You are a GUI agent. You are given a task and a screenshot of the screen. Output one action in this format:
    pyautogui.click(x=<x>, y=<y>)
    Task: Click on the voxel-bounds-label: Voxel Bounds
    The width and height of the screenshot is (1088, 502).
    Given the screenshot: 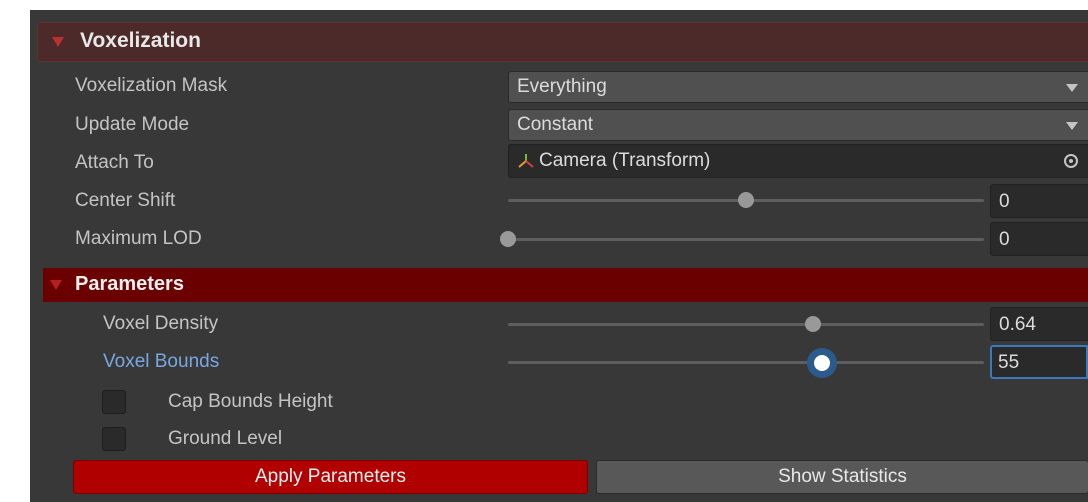 What is the action you would take?
    pyautogui.click(x=161, y=361)
    